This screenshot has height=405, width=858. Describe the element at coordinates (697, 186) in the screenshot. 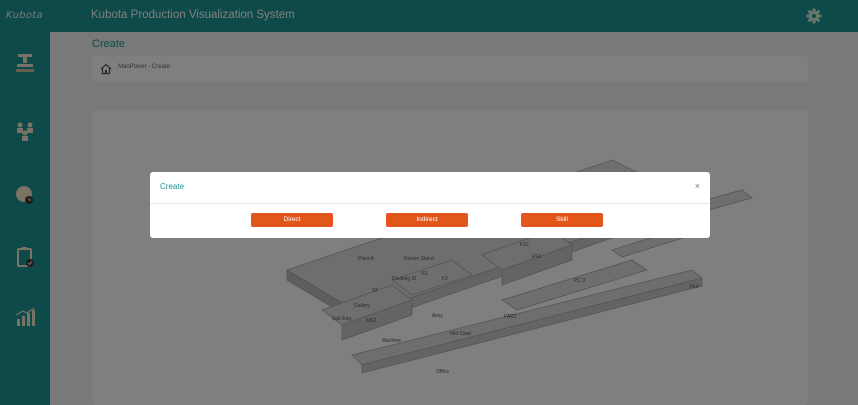

I see `close-icon: ×` at that location.